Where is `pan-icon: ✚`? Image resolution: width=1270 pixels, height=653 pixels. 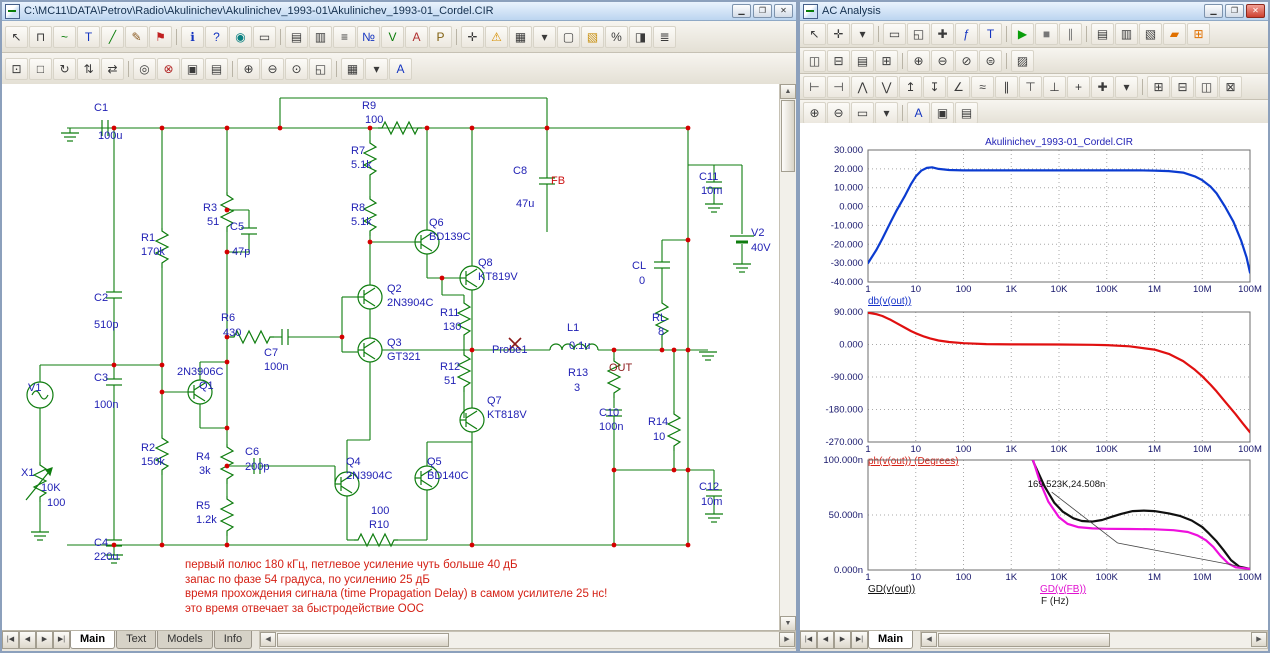
pan-icon: ✚ is located at coordinates (942, 34).